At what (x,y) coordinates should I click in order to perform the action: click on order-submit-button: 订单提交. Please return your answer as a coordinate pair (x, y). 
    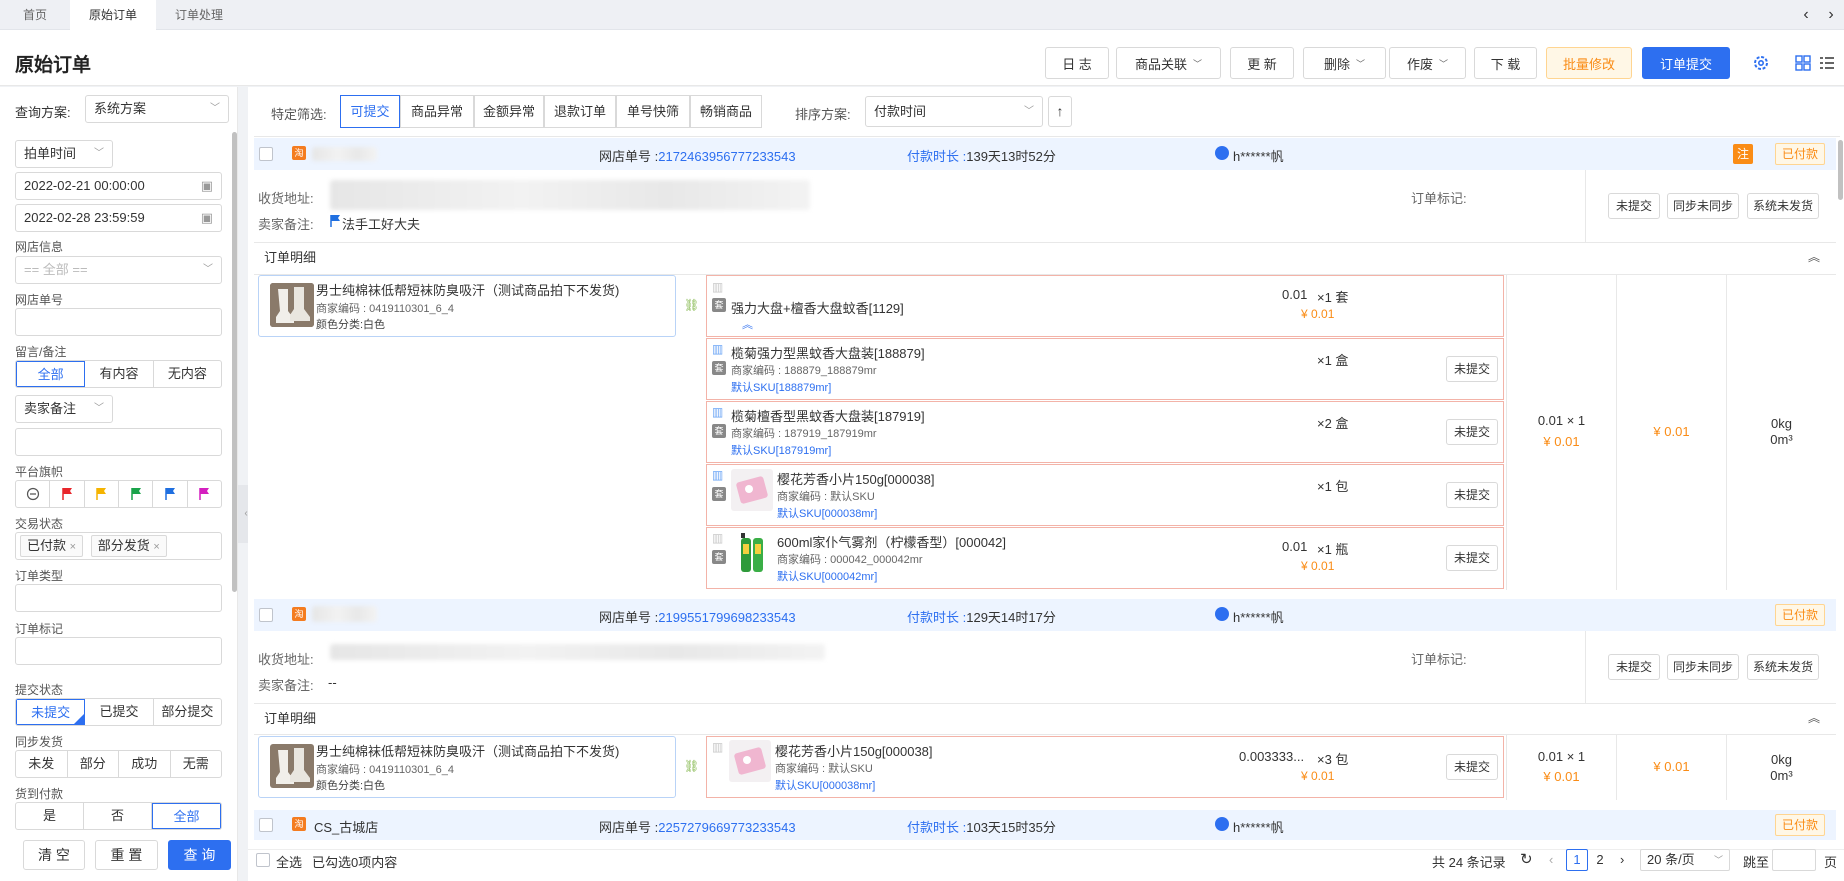
    Looking at the image, I should click on (1686, 63).